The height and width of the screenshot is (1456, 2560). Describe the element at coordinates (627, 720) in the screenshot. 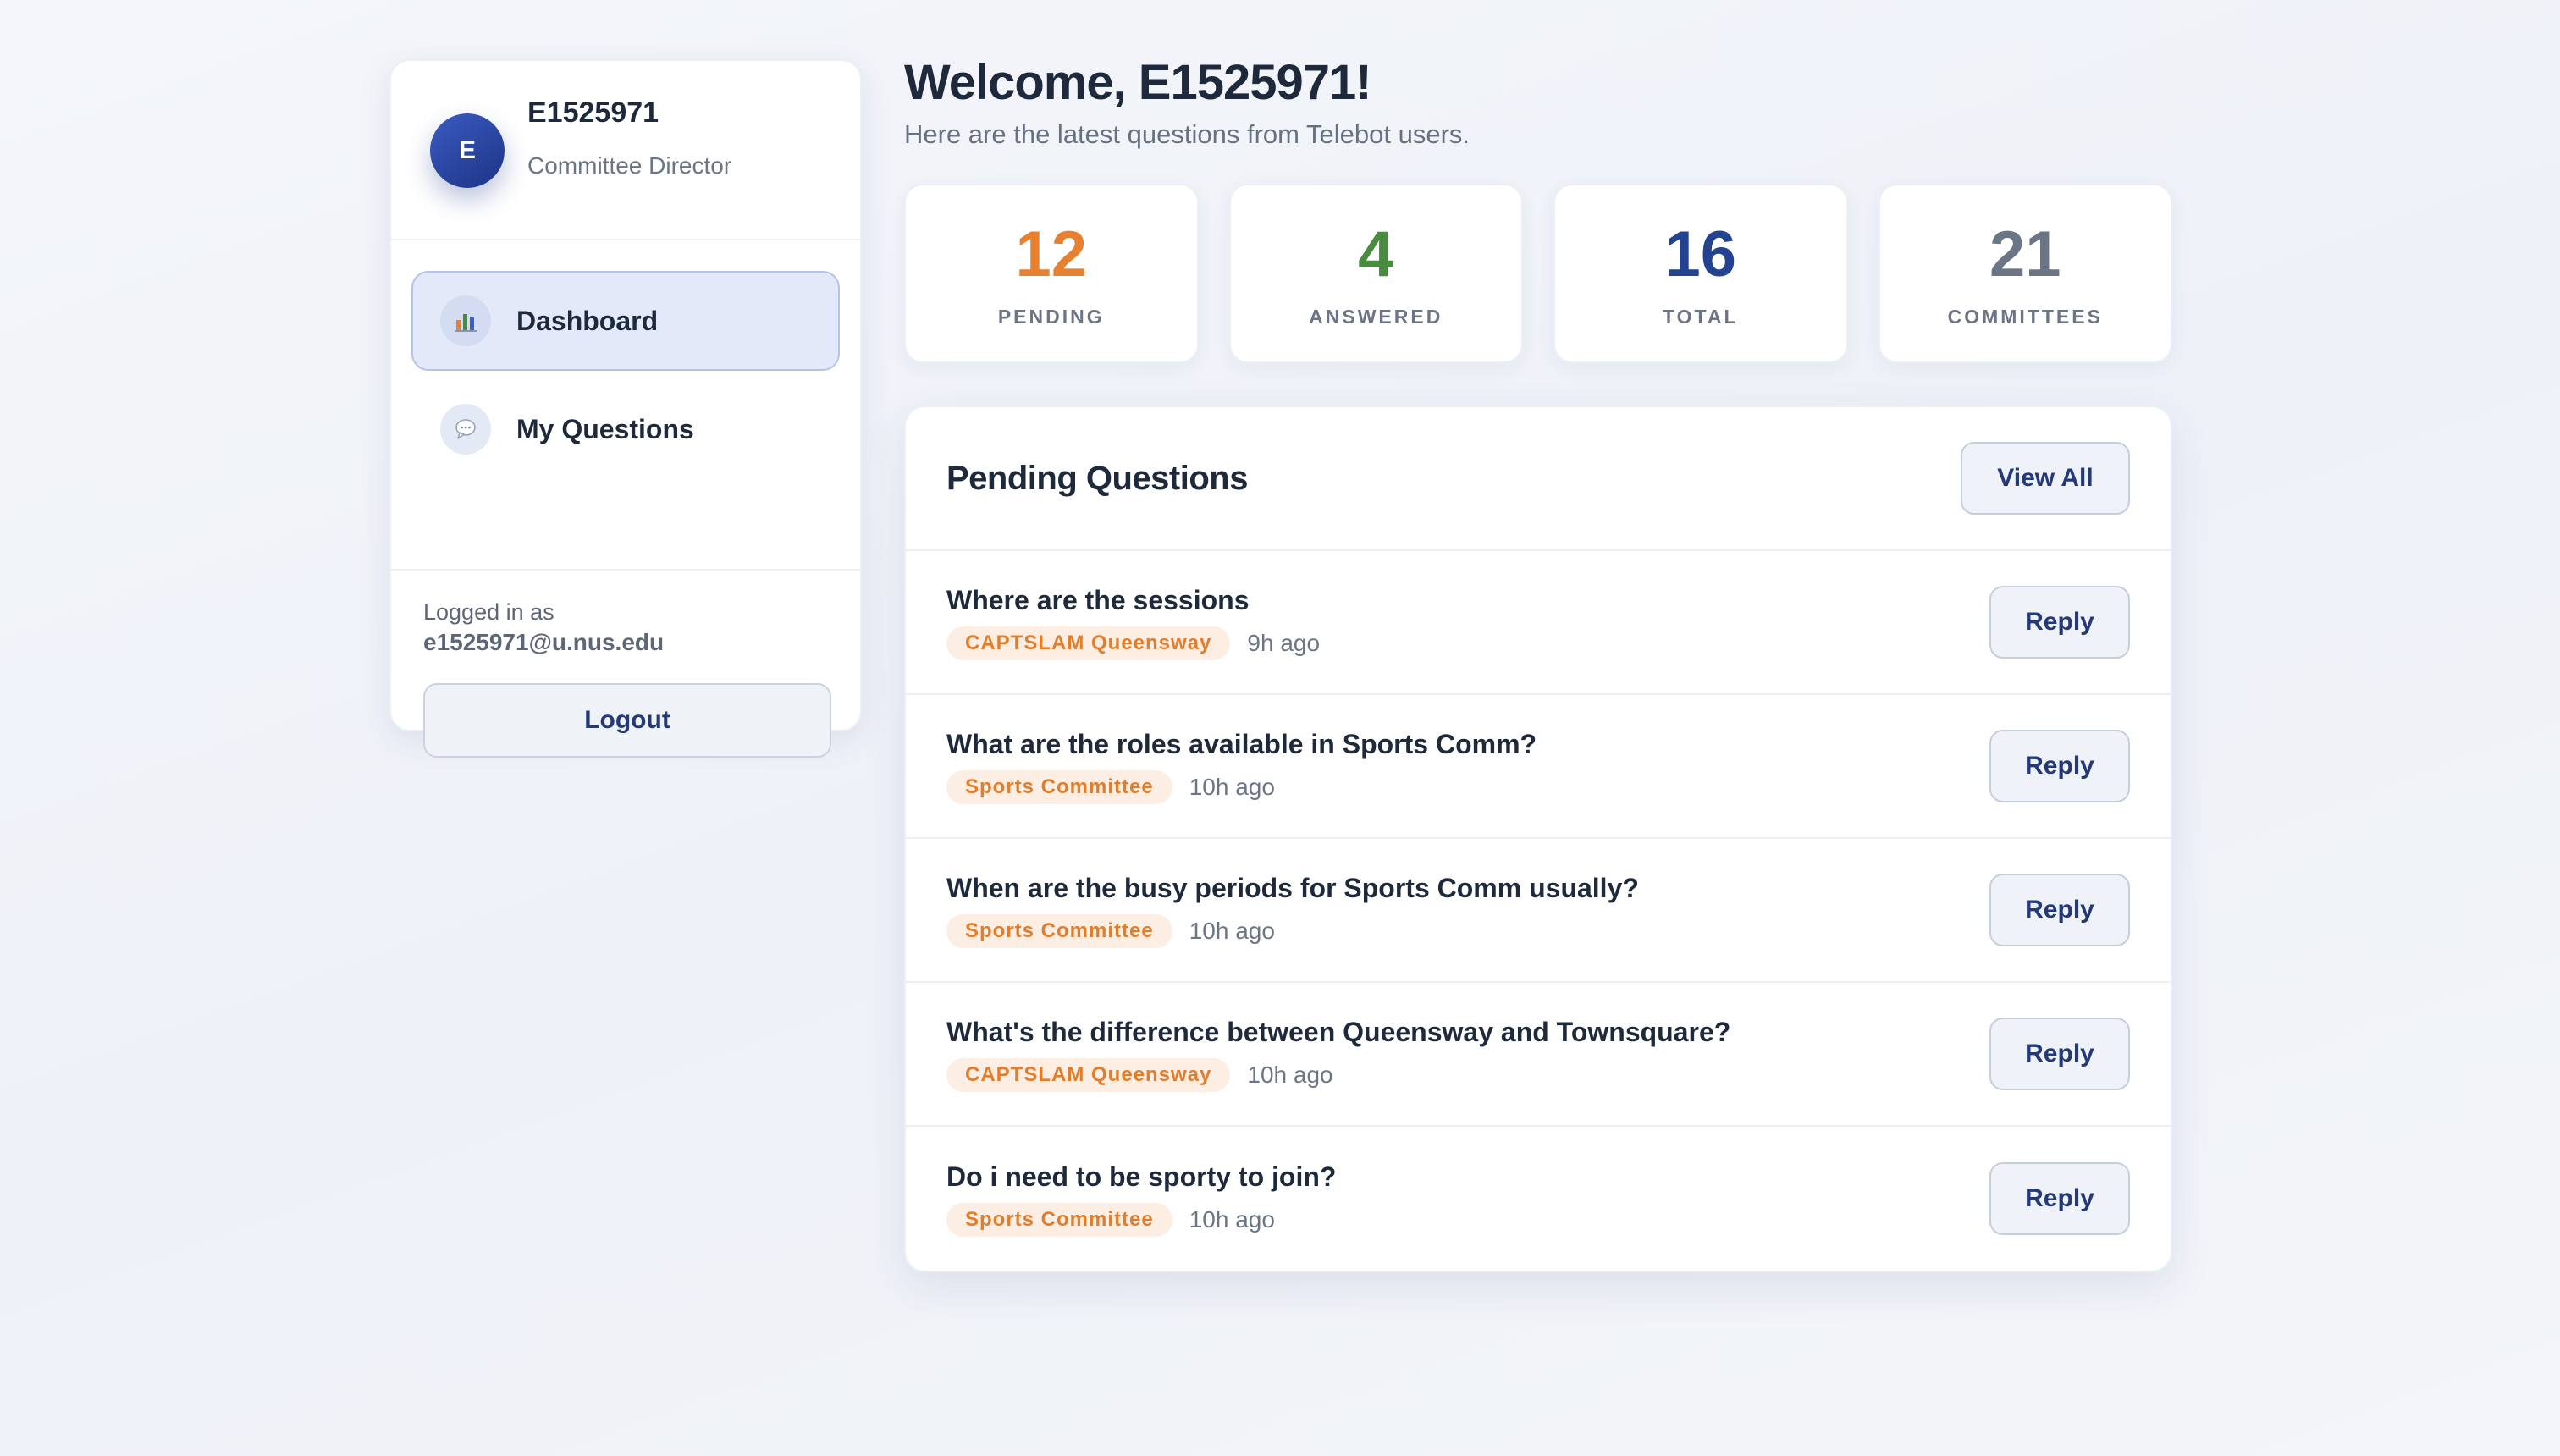

I see `logout-button: Logout` at that location.